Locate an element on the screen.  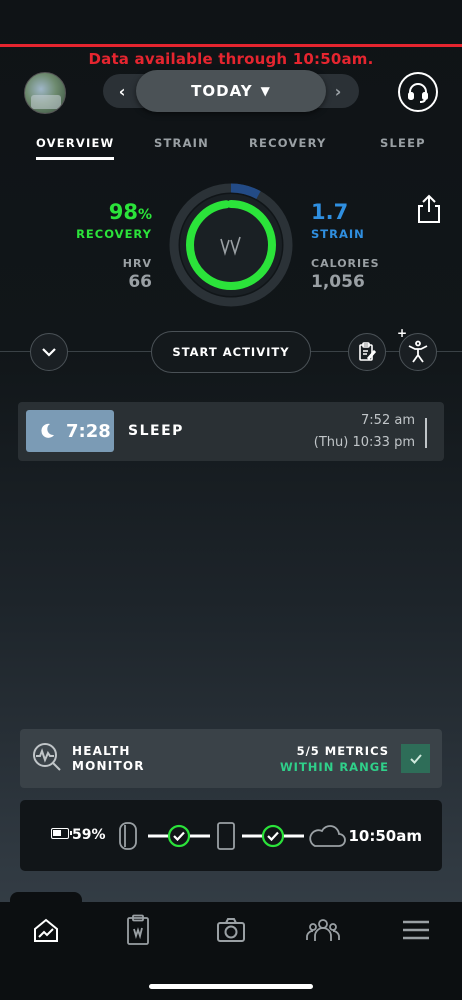
metrics-count: 5/5 METRICS is located at coordinates (342, 751).